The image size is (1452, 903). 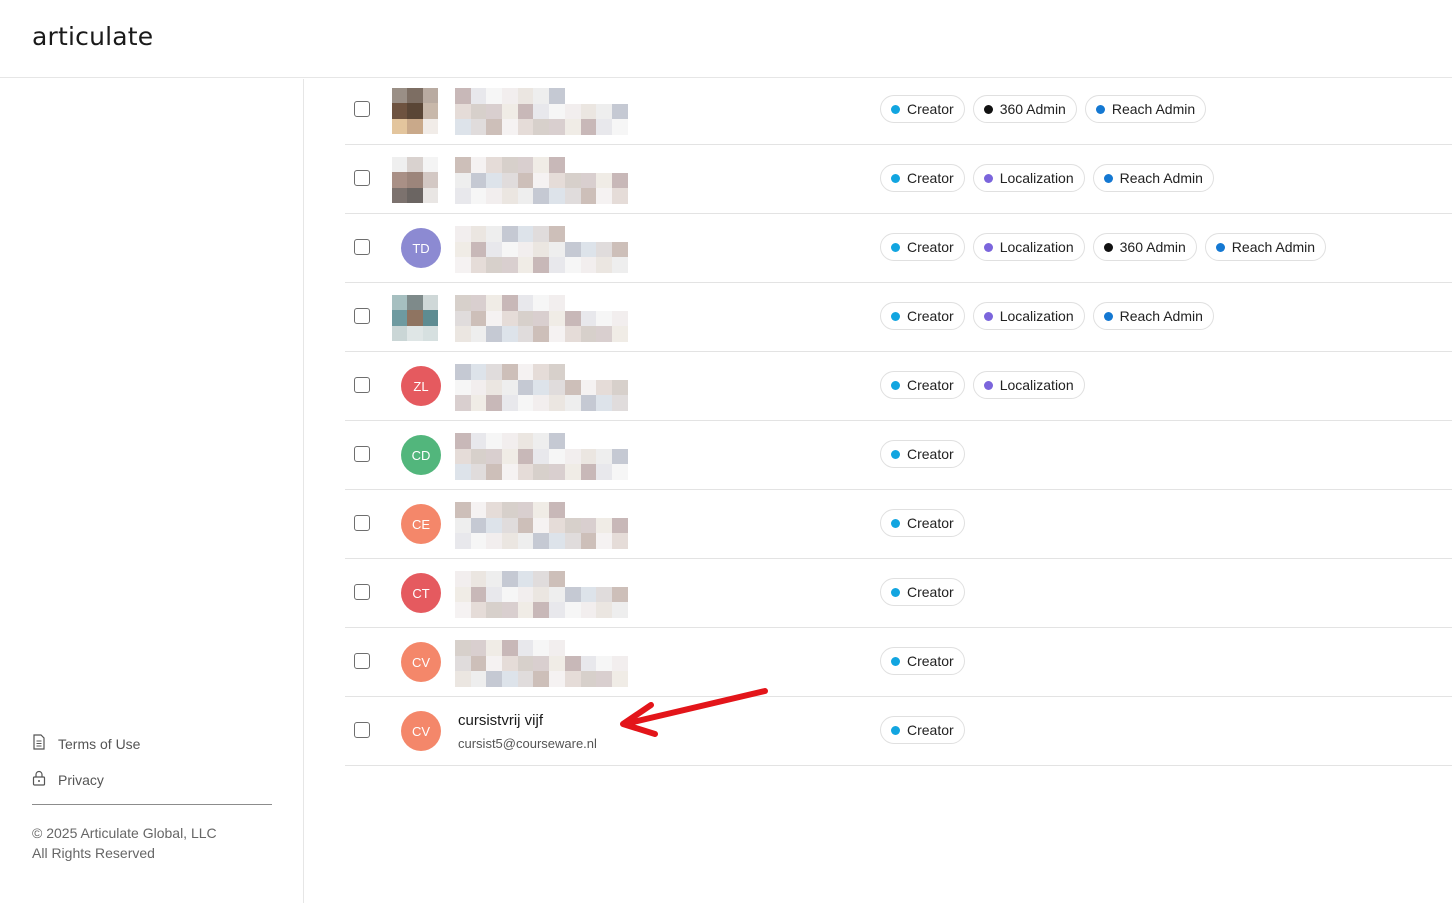 What do you see at coordinates (527, 743) in the screenshot?
I see `user-email: cursist5@courseware.nl` at bounding box center [527, 743].